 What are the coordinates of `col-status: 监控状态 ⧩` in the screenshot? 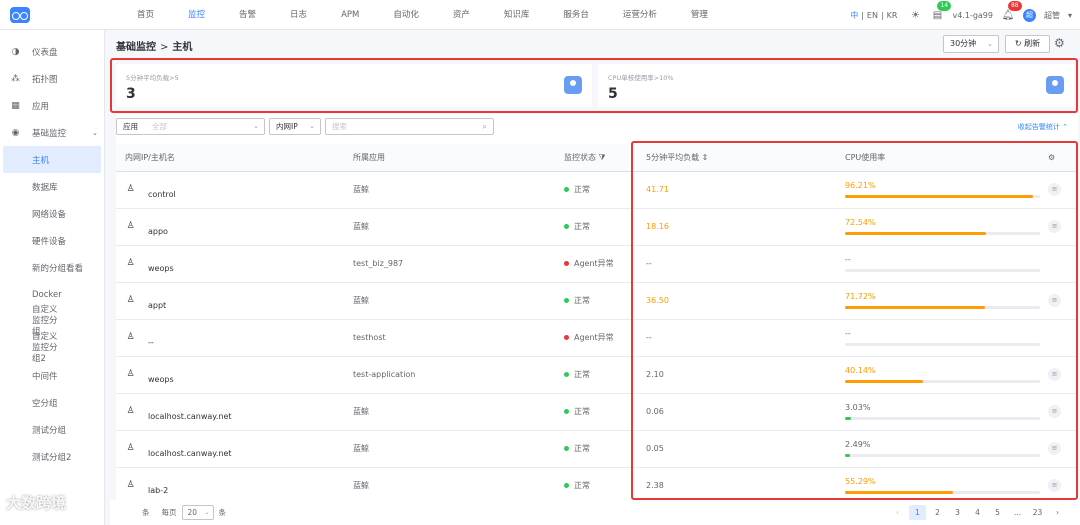 It's located at (600, 158).